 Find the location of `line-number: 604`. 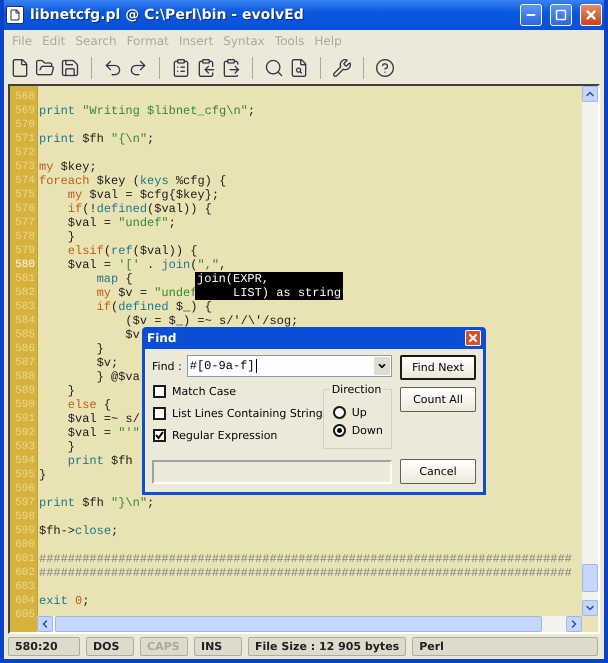

line-number: 604 is located at coordinates (25, 601).